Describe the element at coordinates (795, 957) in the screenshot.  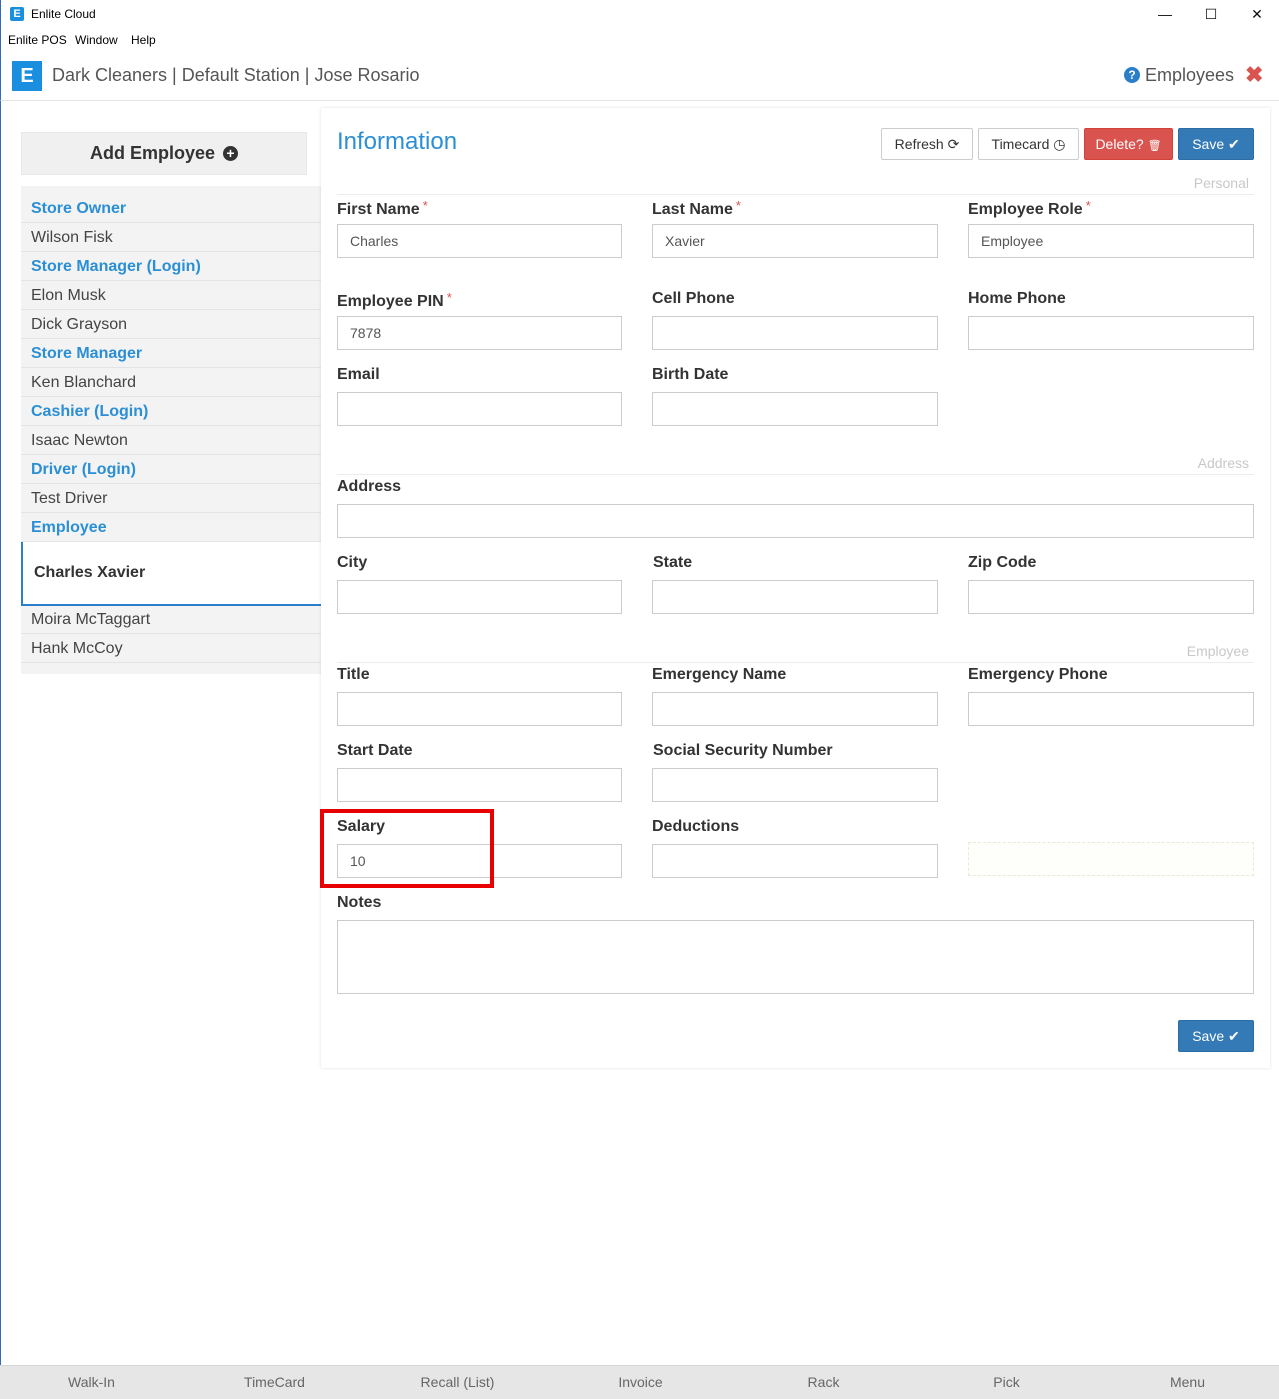
I see `notes-textarea` at that location.